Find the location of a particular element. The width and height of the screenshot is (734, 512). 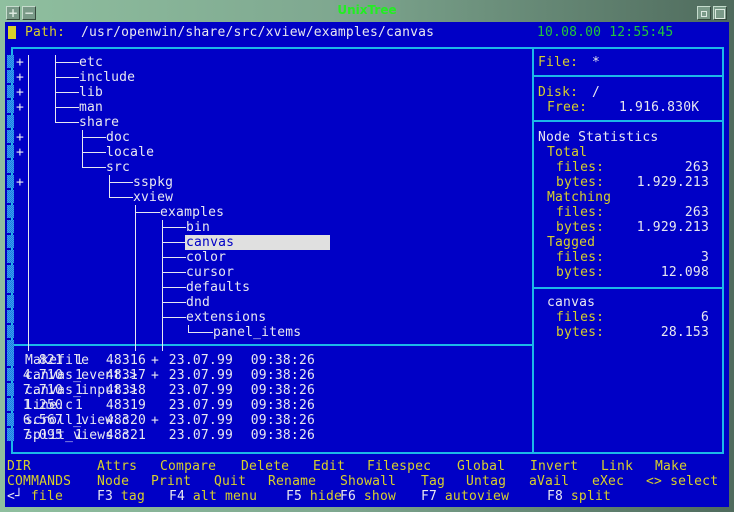

menu-item-showall: Showall is located at coordinates (368, 481).